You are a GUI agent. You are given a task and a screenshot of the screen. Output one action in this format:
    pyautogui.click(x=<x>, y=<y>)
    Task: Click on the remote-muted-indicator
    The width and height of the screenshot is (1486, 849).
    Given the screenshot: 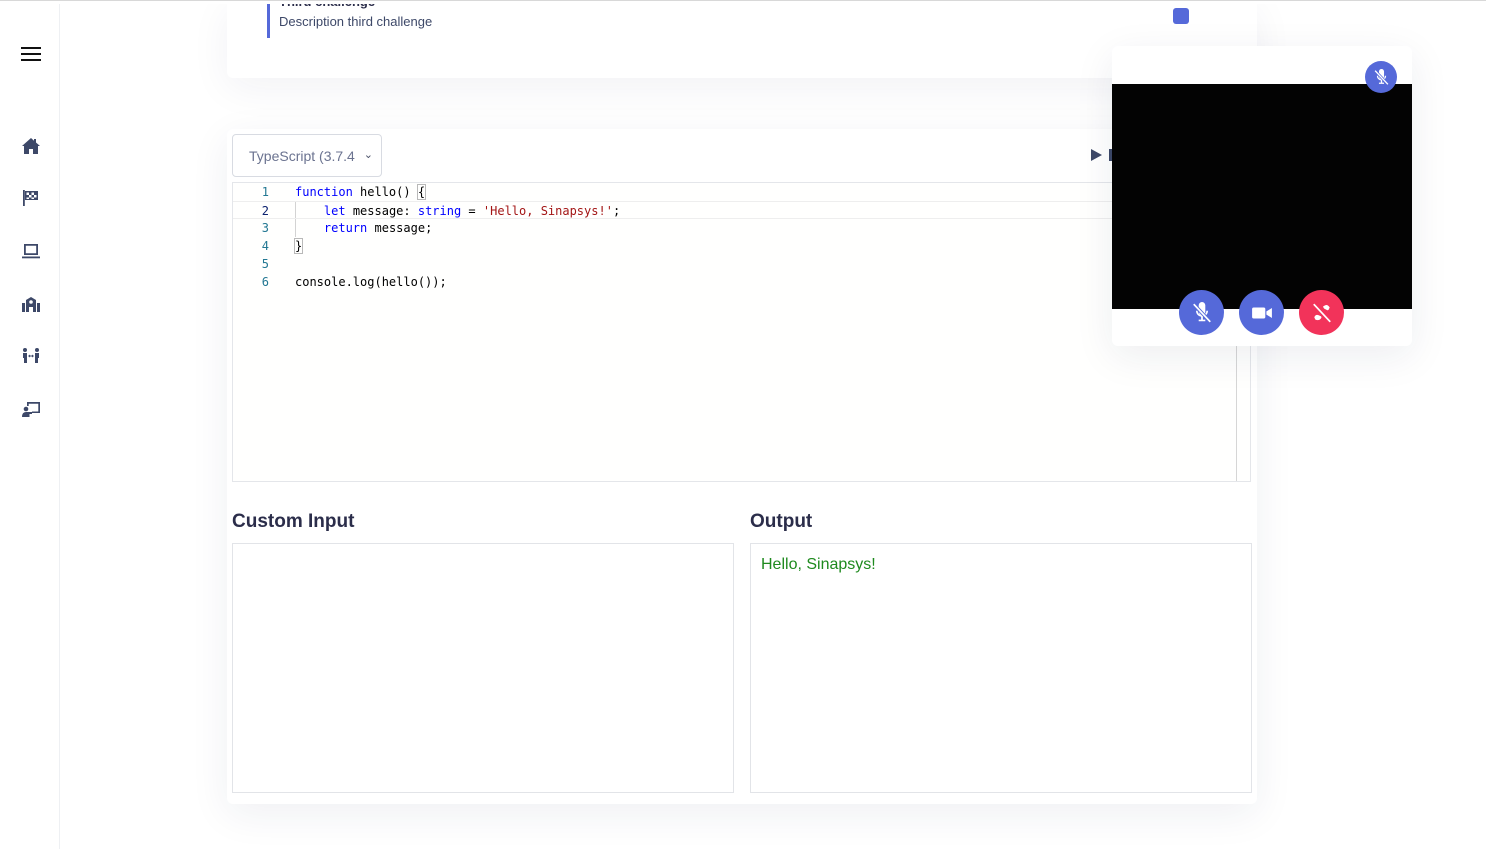 What is the action you would take?
    pyautogui.click(x=1381, y=77)
    